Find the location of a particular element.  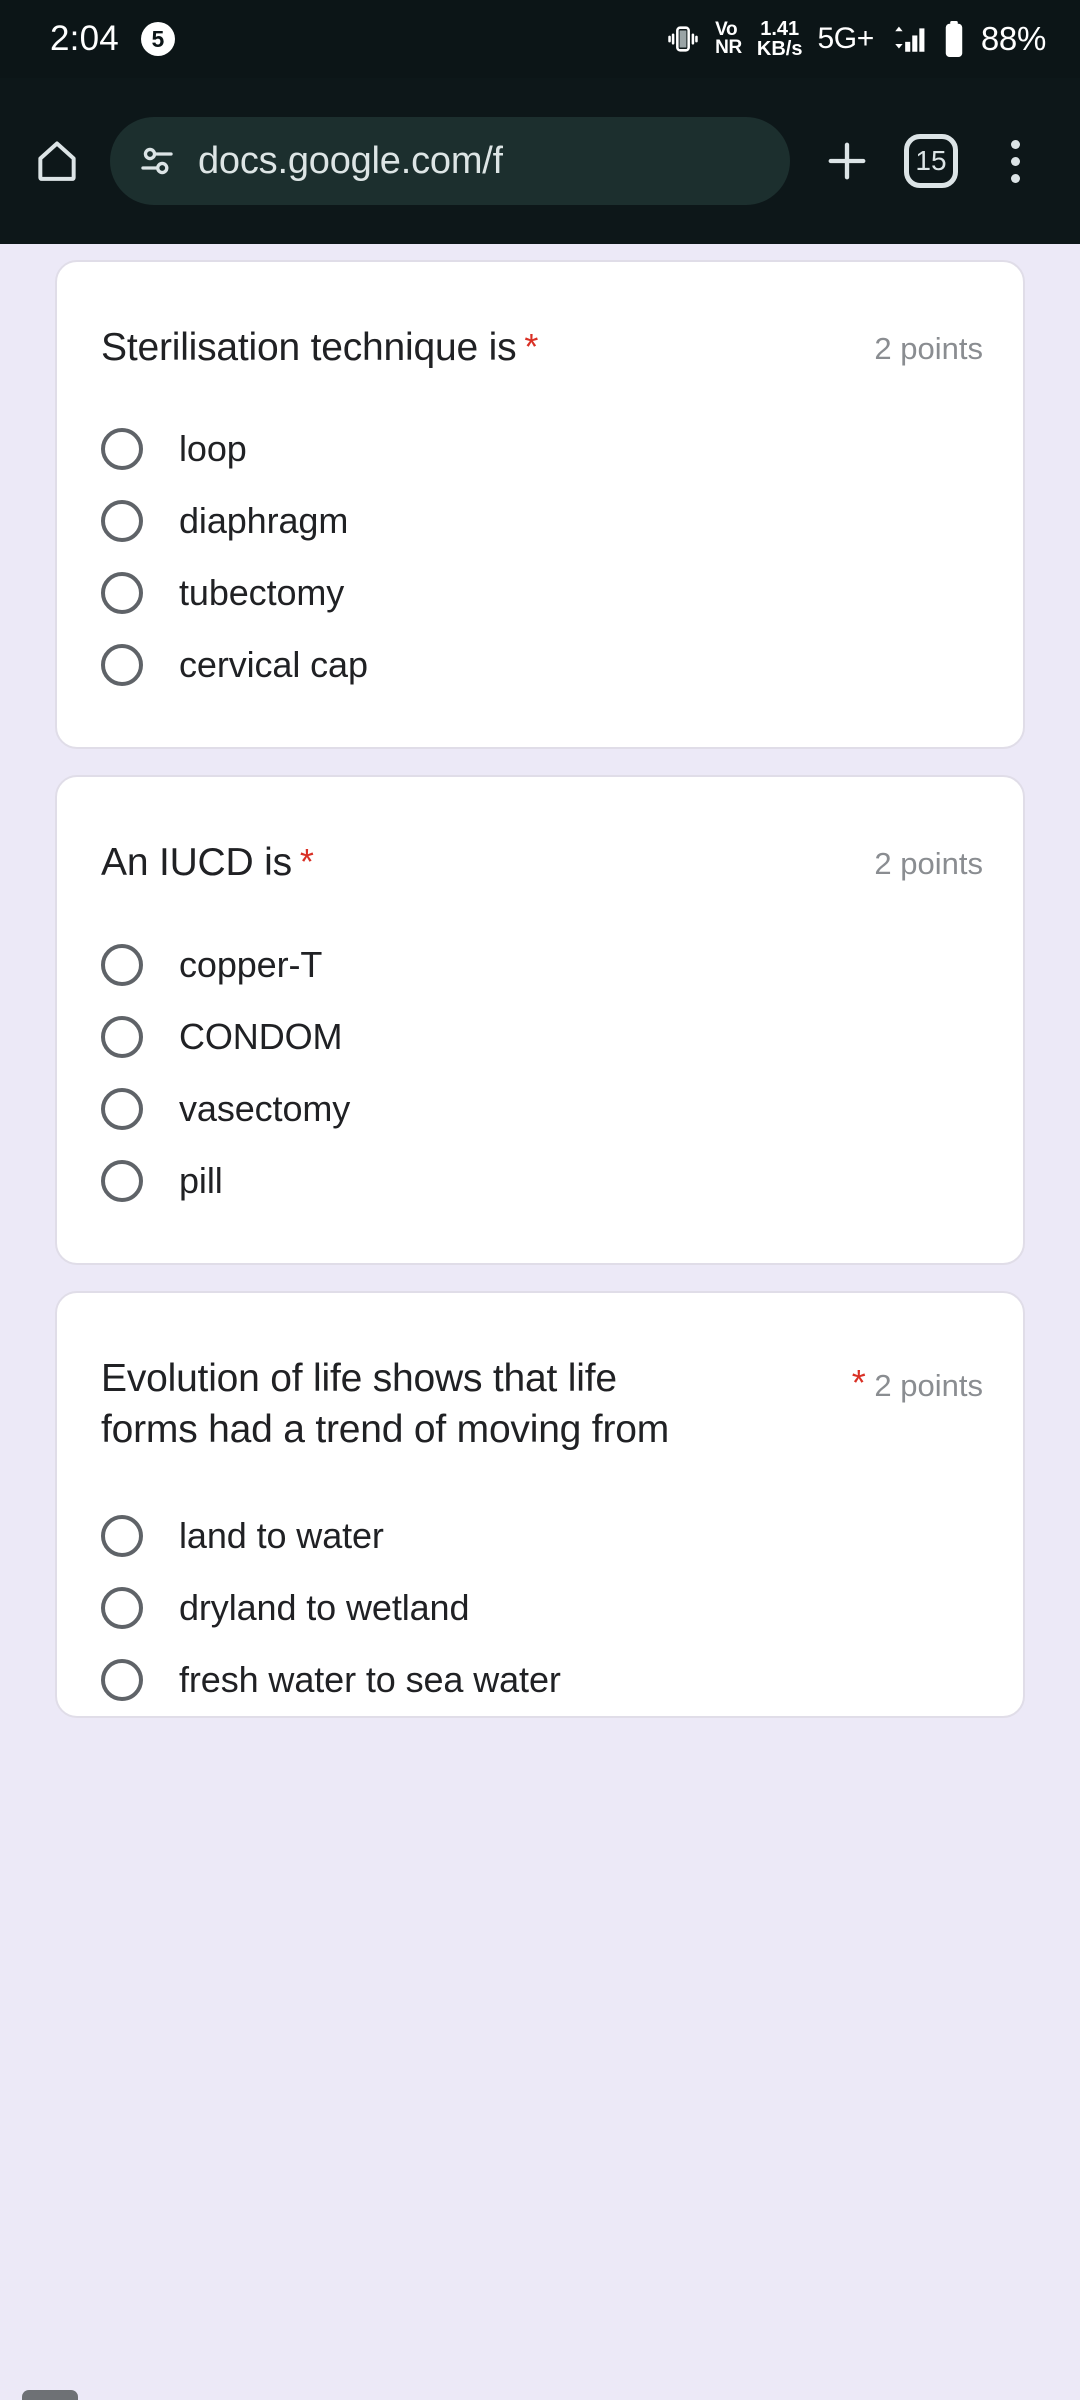

question-title: An IUCD is * is located at coordinates (207, 862).